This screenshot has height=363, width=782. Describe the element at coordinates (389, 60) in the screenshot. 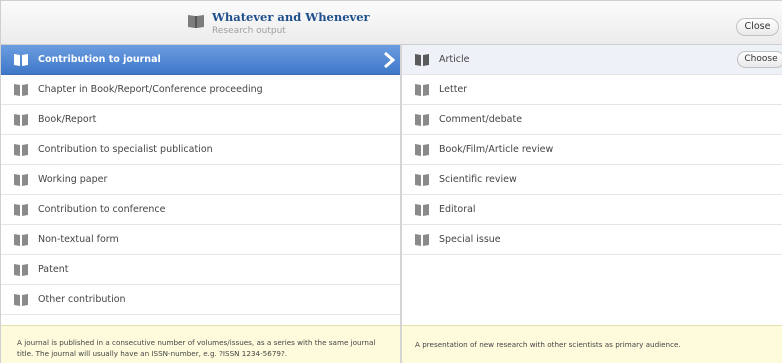

I see `chevron-right-icon` at that location.